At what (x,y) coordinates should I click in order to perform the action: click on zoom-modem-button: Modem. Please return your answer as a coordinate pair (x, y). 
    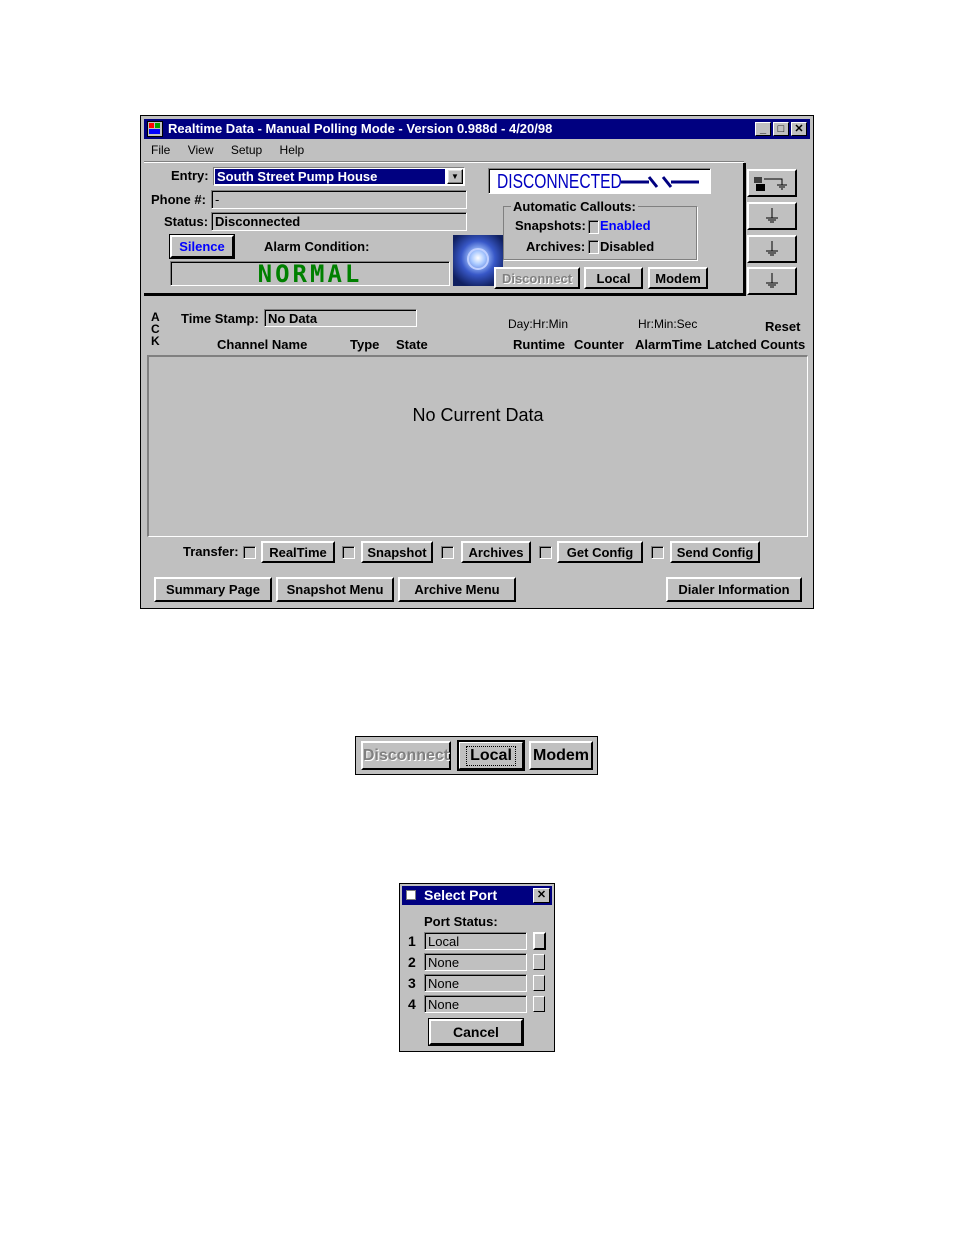
    Looking at the image, I should click on (561, 755).